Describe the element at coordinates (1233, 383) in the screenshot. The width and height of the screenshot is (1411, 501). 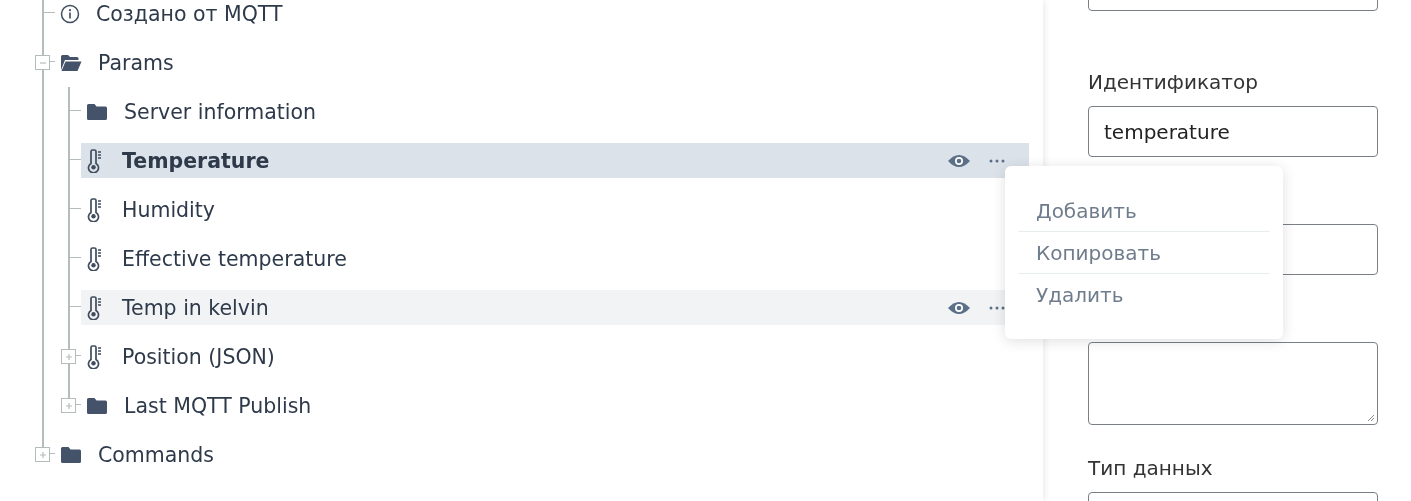
I see `text-area` at that location.